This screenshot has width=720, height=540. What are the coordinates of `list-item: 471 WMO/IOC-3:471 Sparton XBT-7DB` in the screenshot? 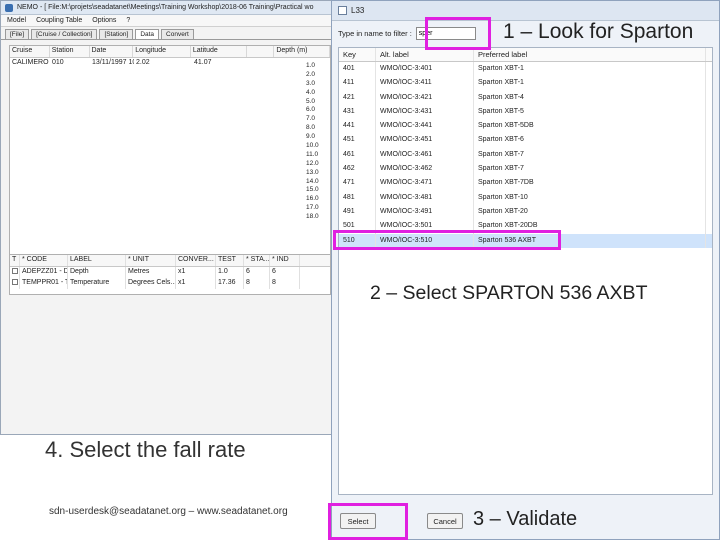 It's located at (525, 183).